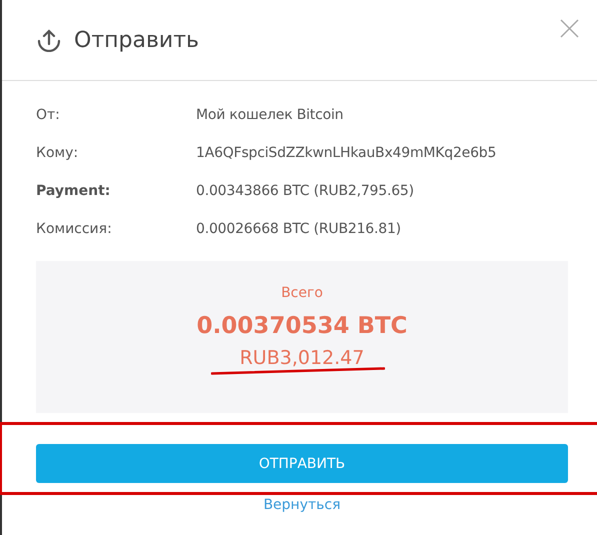  I want to click on field-value: Мой кошелек Bitcoin, so click(270, 115).